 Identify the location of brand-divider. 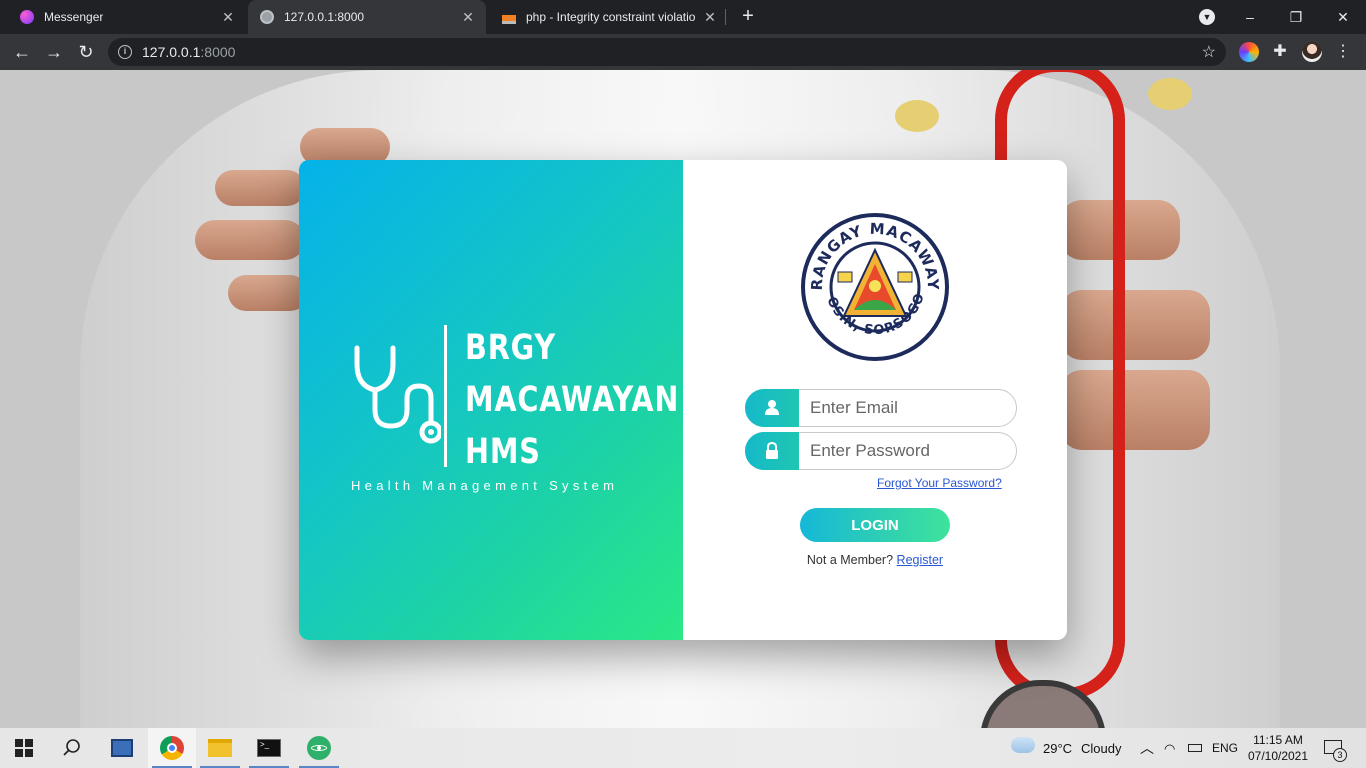
(445, 396).